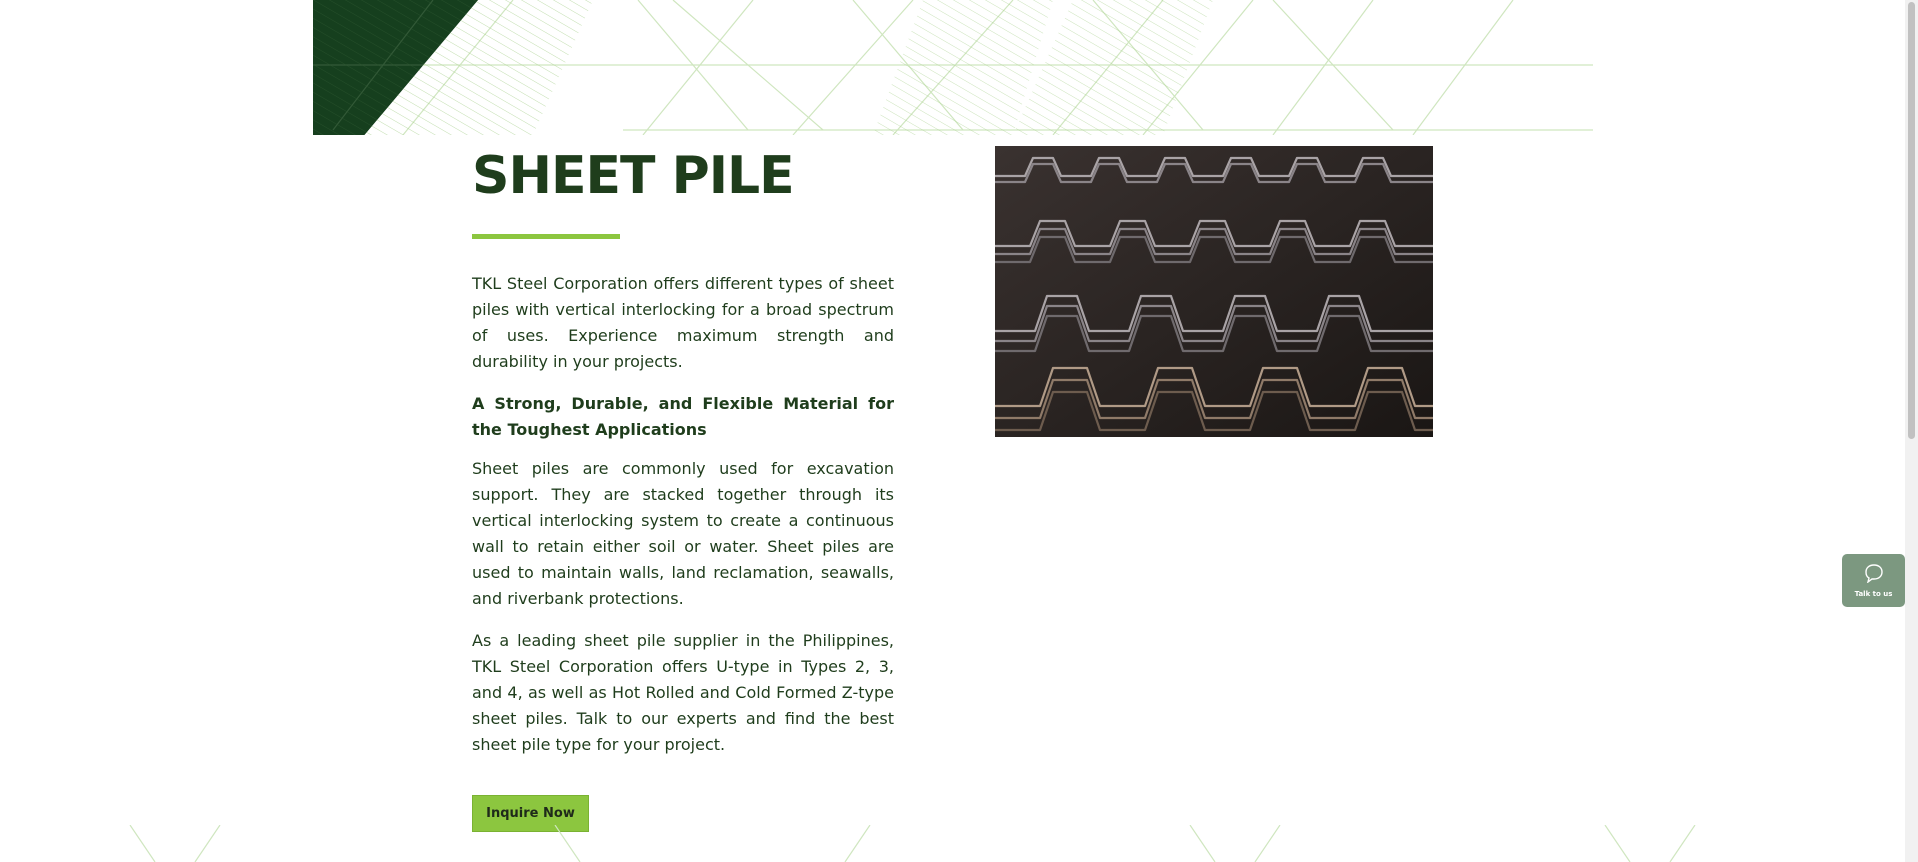  I want to click on talk-to-us-widget: Talk to us, so click(1873, 580).